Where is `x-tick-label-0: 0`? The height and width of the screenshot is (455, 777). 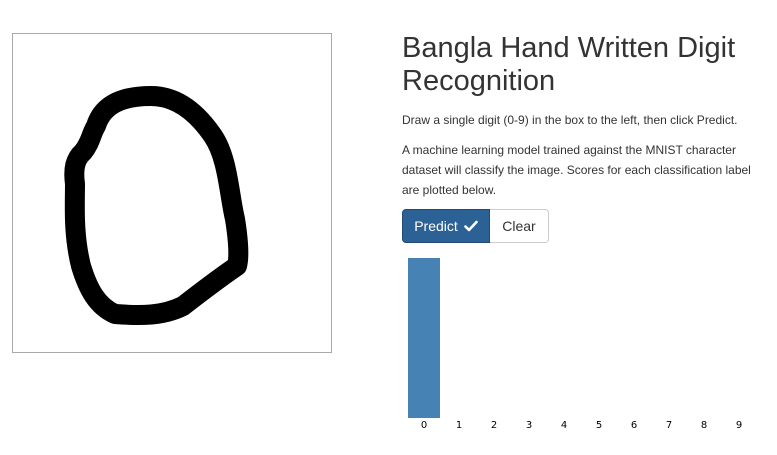 x-tick-label-0: 0 is located at coordinates (424, 425).